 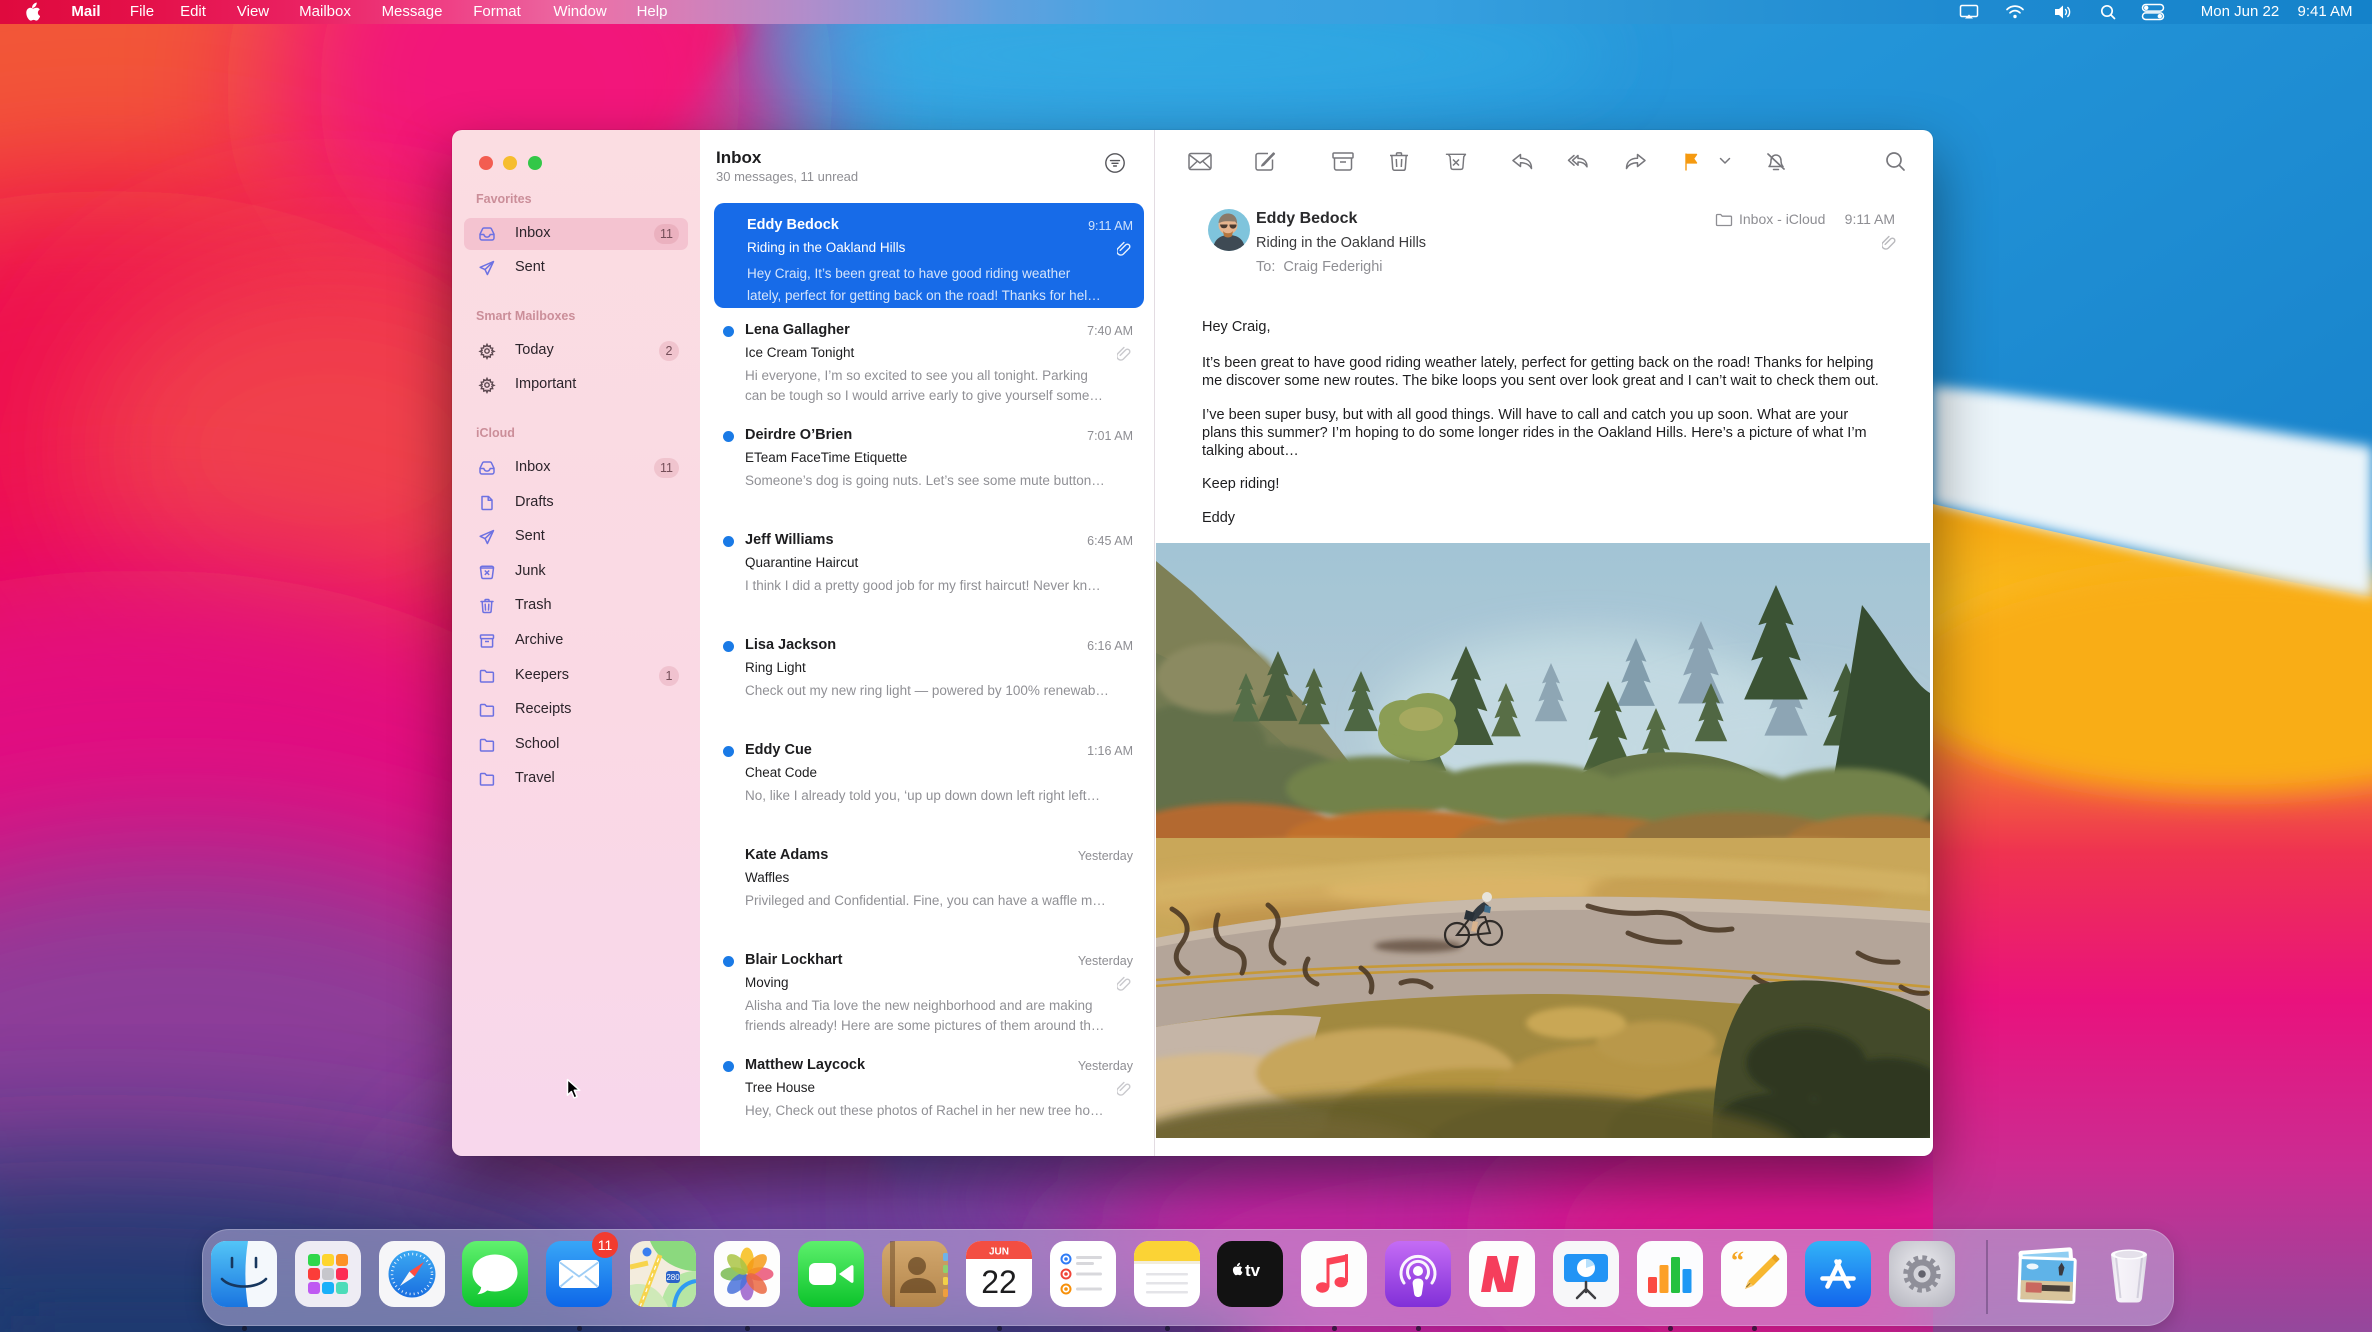 I want to click on svg-text: JUN, so click(x=999, y=1252).